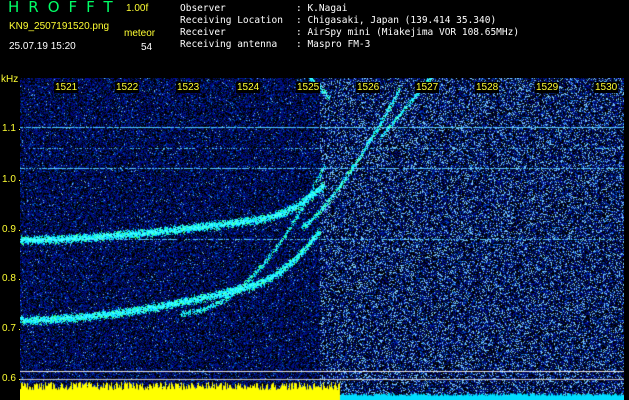 The width and height of the screenshot is (629, 400). I want to click on info-value-antenna: : Maspro FM-3, so click(333, 44).